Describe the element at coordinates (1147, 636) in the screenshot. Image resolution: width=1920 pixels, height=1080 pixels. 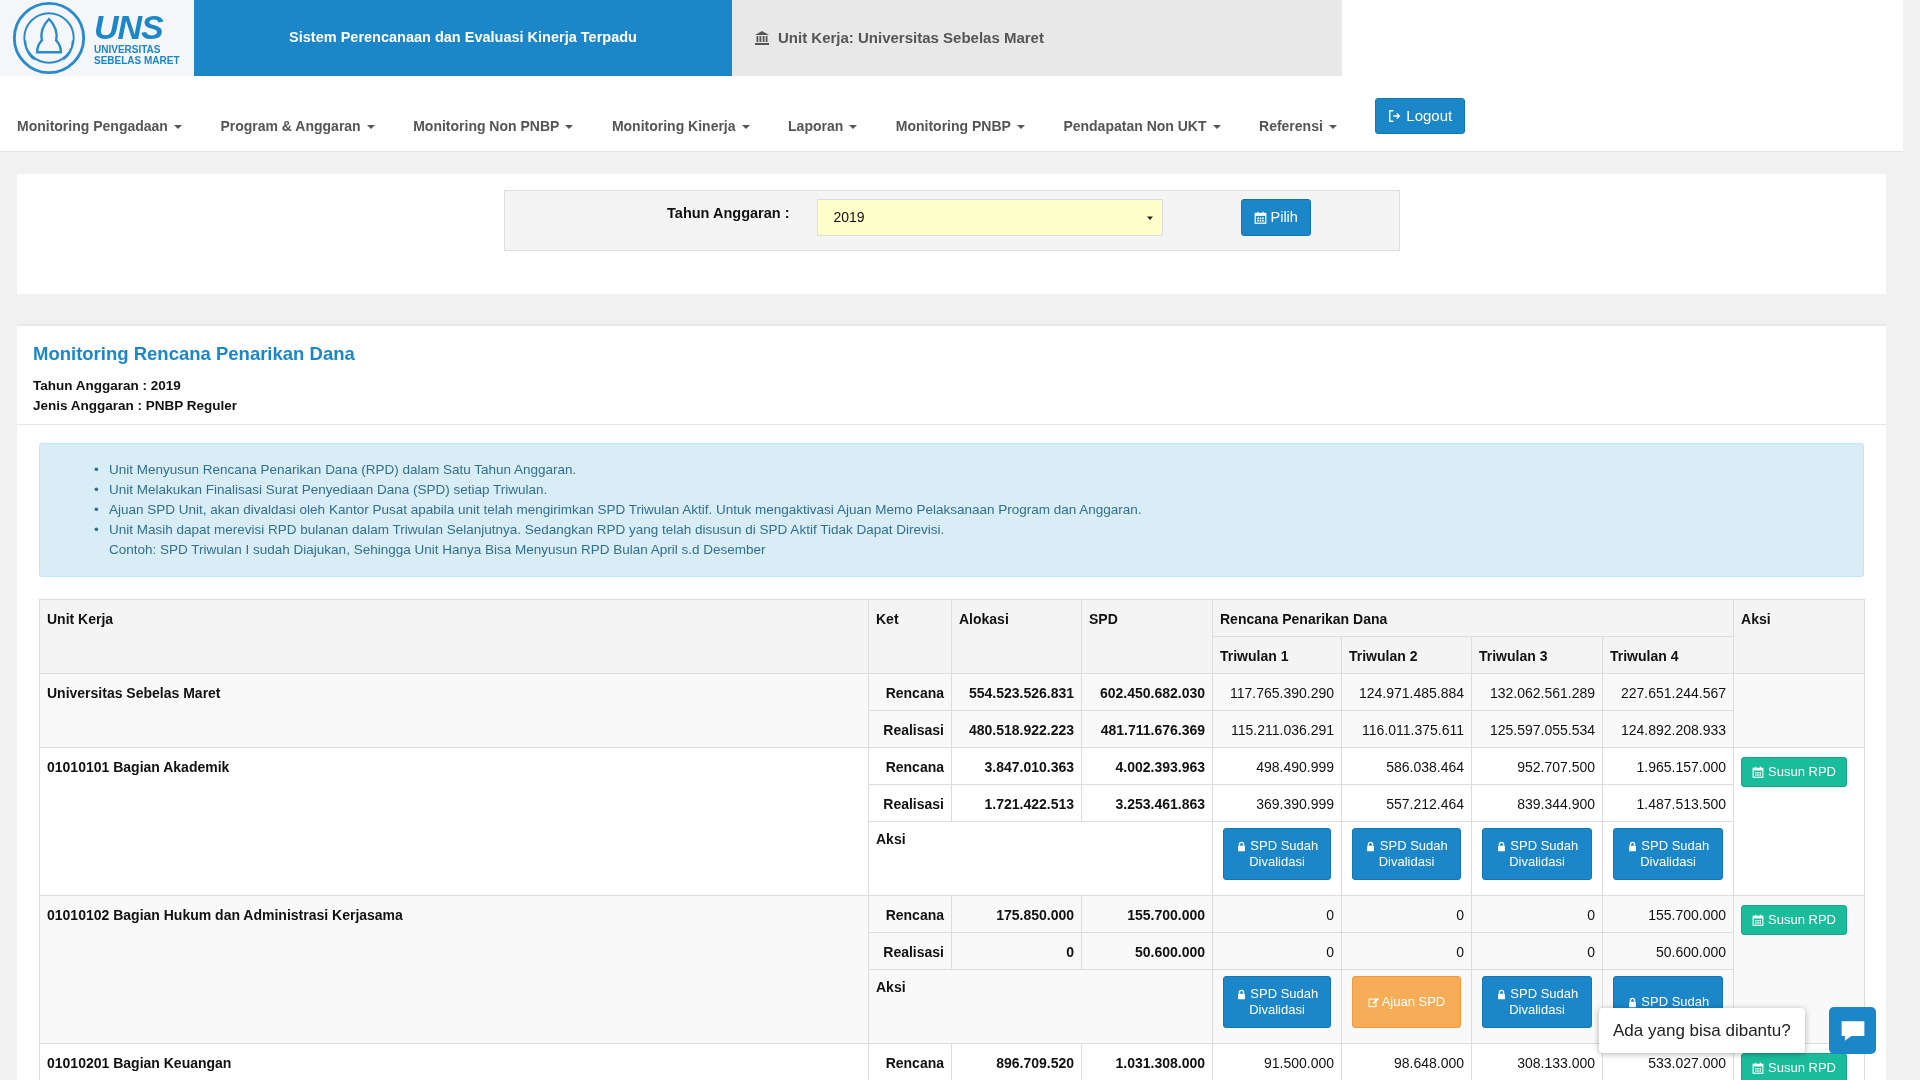
I see `column-header: SPD` at that location.